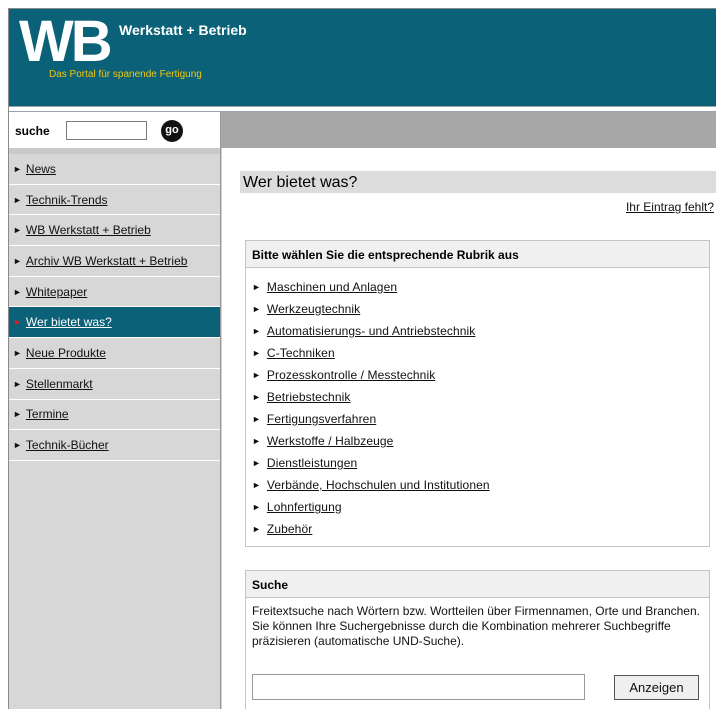  What do you see at coordinates (59, 384) in the screenshot?
I see `sidebar-item-label: Stellenmarkt` at bounding box center [59, 384].